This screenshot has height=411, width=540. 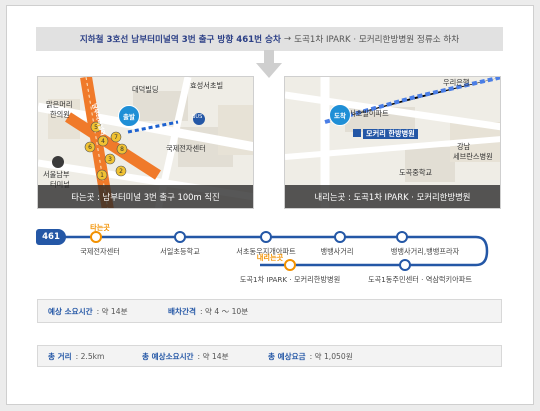 I want to click on stop-label: 뱅뱅사거리, so click(x=337, y=251).